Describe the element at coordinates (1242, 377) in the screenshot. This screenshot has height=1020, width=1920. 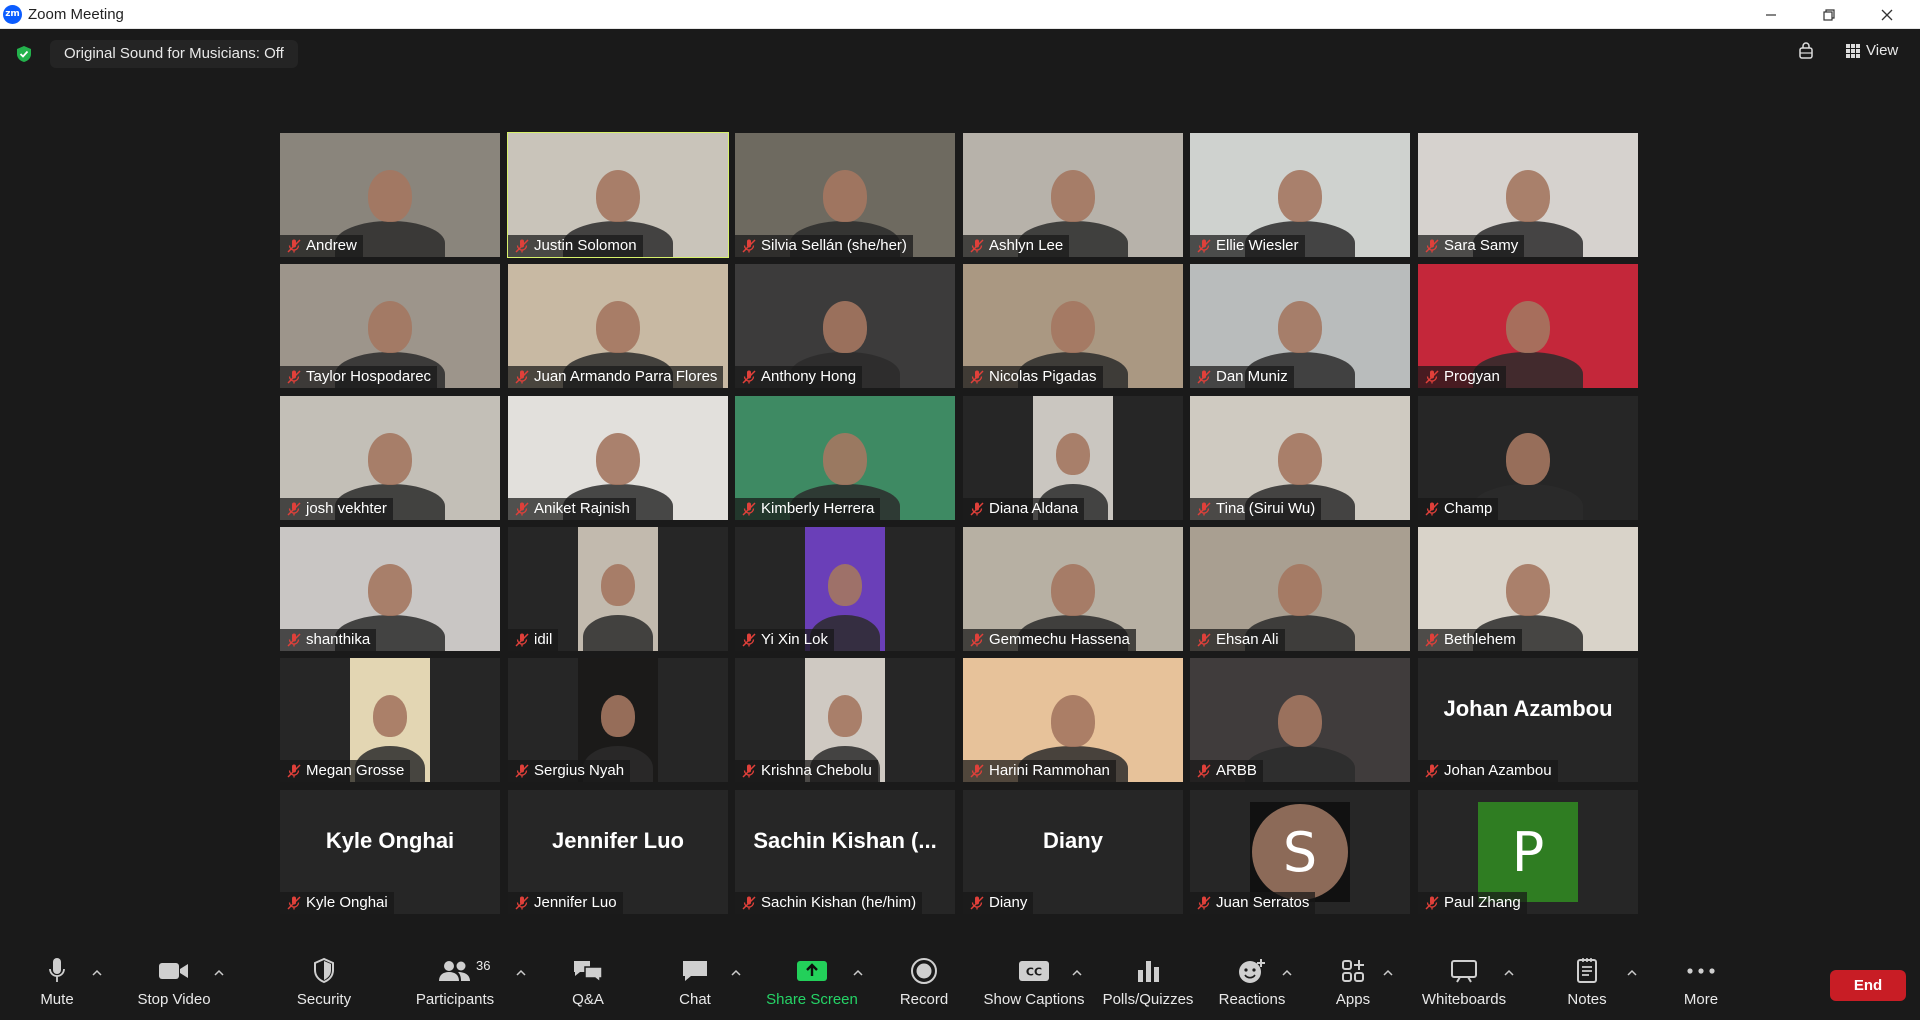
I see `participant-name-tag: Dan Muniz` at that location.